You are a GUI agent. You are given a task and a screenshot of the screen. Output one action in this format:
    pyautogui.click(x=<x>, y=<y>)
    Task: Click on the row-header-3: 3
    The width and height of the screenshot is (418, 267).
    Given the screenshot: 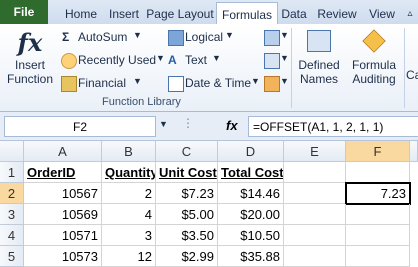 What is the action you would take?
    pyautogui.click(x=12, y=214)
    